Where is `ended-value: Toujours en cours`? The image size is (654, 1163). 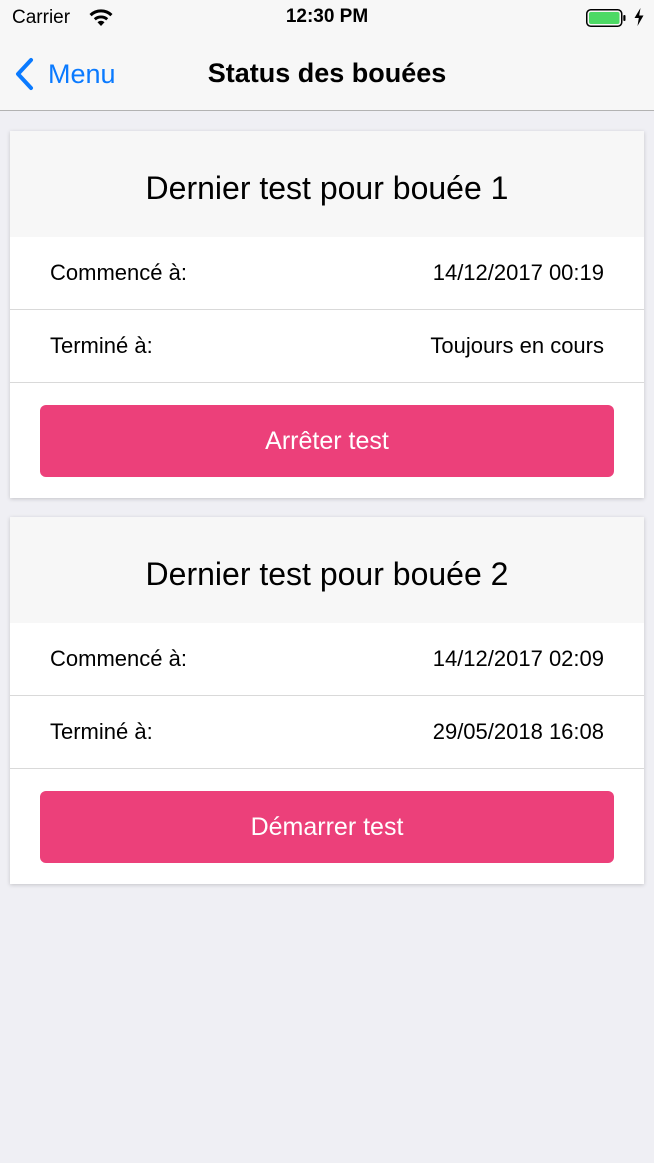
ended-value: Toujours en cours is located at coordinates (517, 345).